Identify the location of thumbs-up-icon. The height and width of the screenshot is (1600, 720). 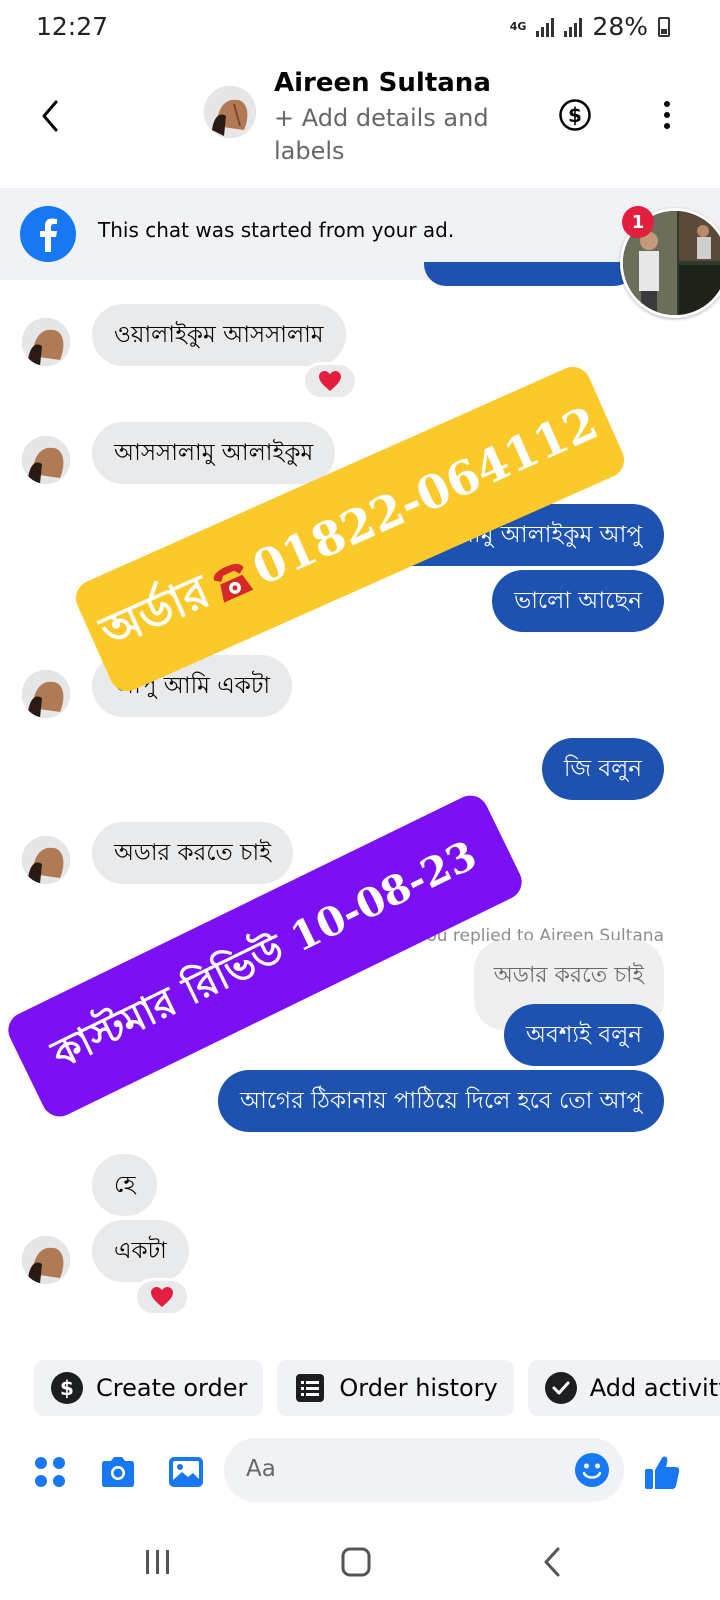
(662, 1472).